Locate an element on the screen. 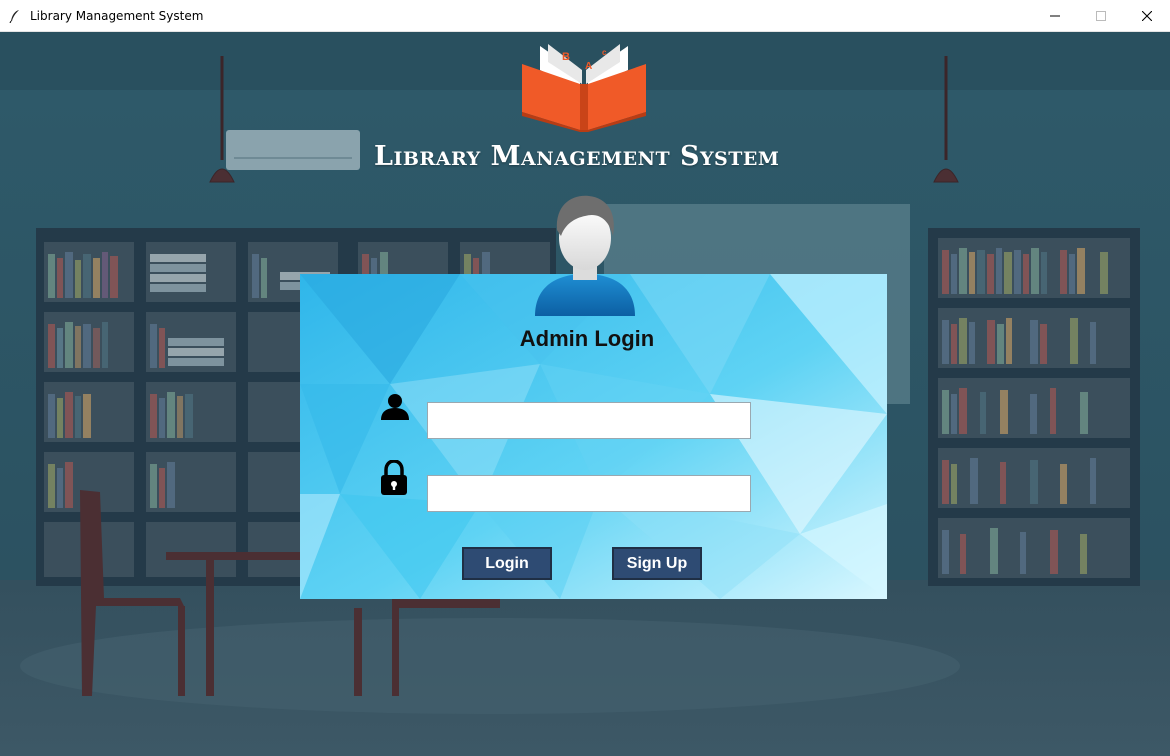  logo-letter-c: c is located at coordinates (604, 52).